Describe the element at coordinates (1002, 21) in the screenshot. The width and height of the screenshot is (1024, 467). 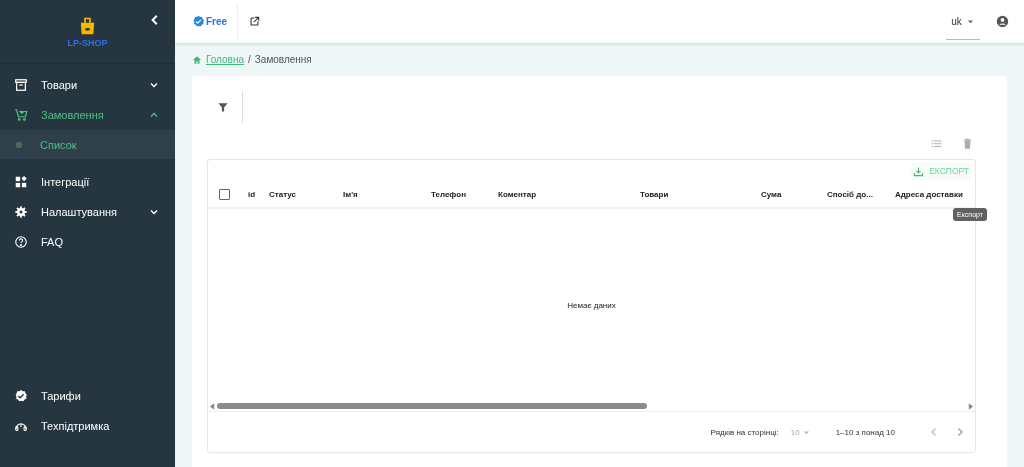
I see `account-icon` at that location.